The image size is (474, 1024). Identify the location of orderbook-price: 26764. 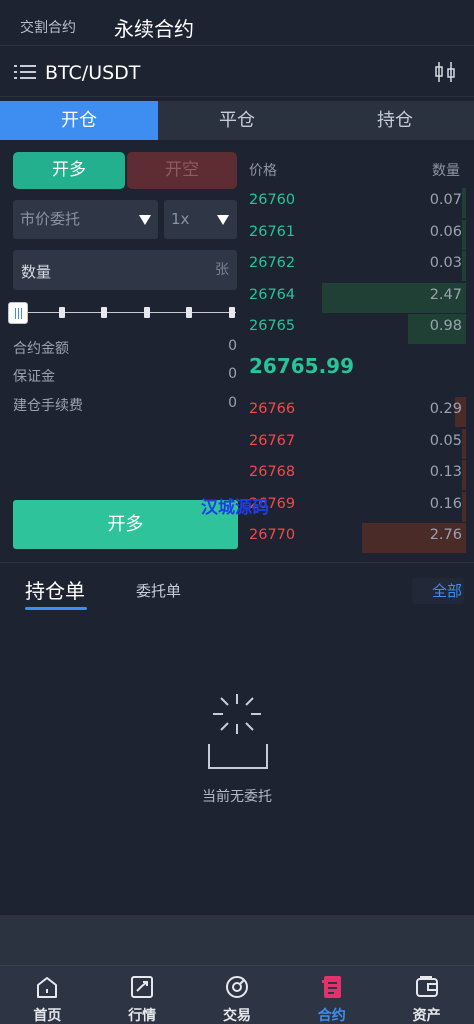
(272, 294).